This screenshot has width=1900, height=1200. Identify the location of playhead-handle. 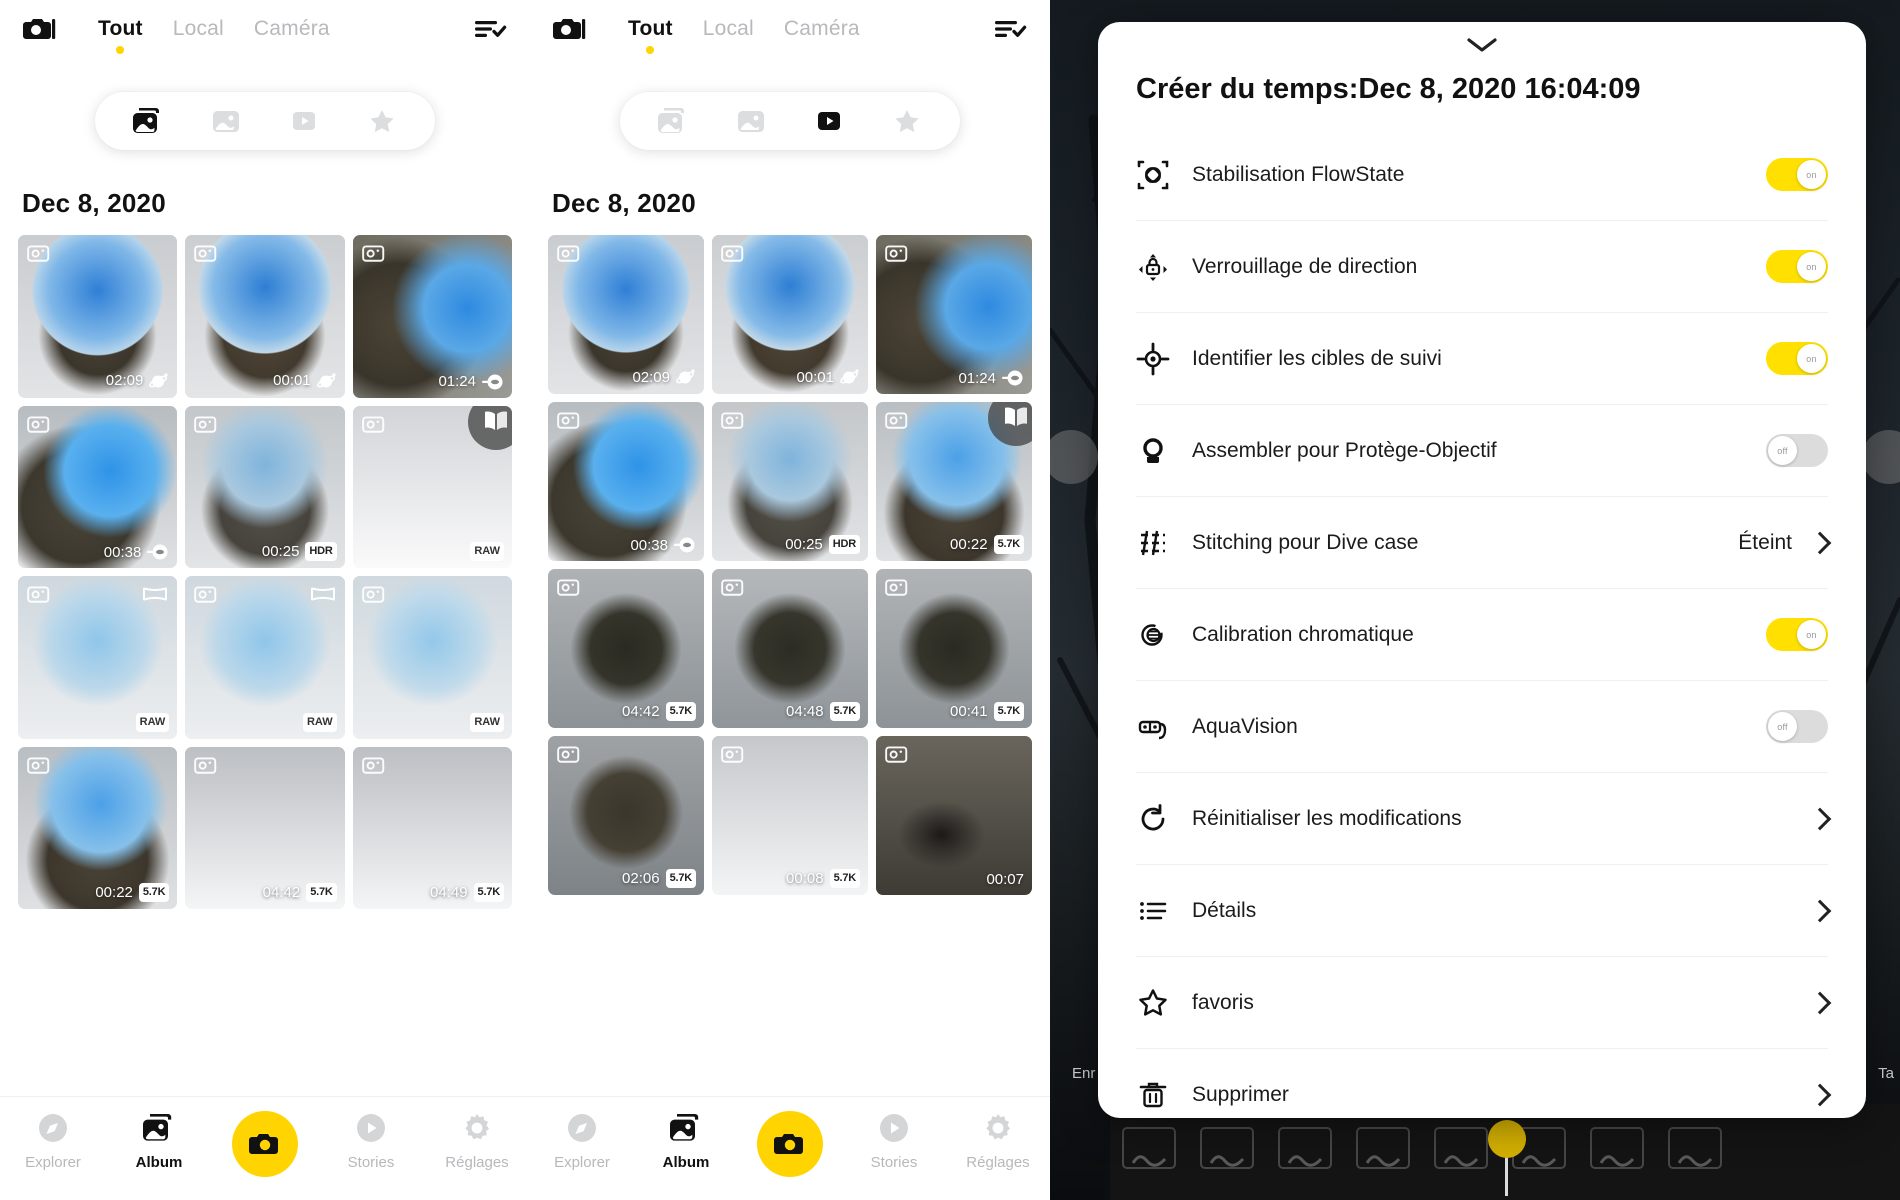
(1506, 1139).